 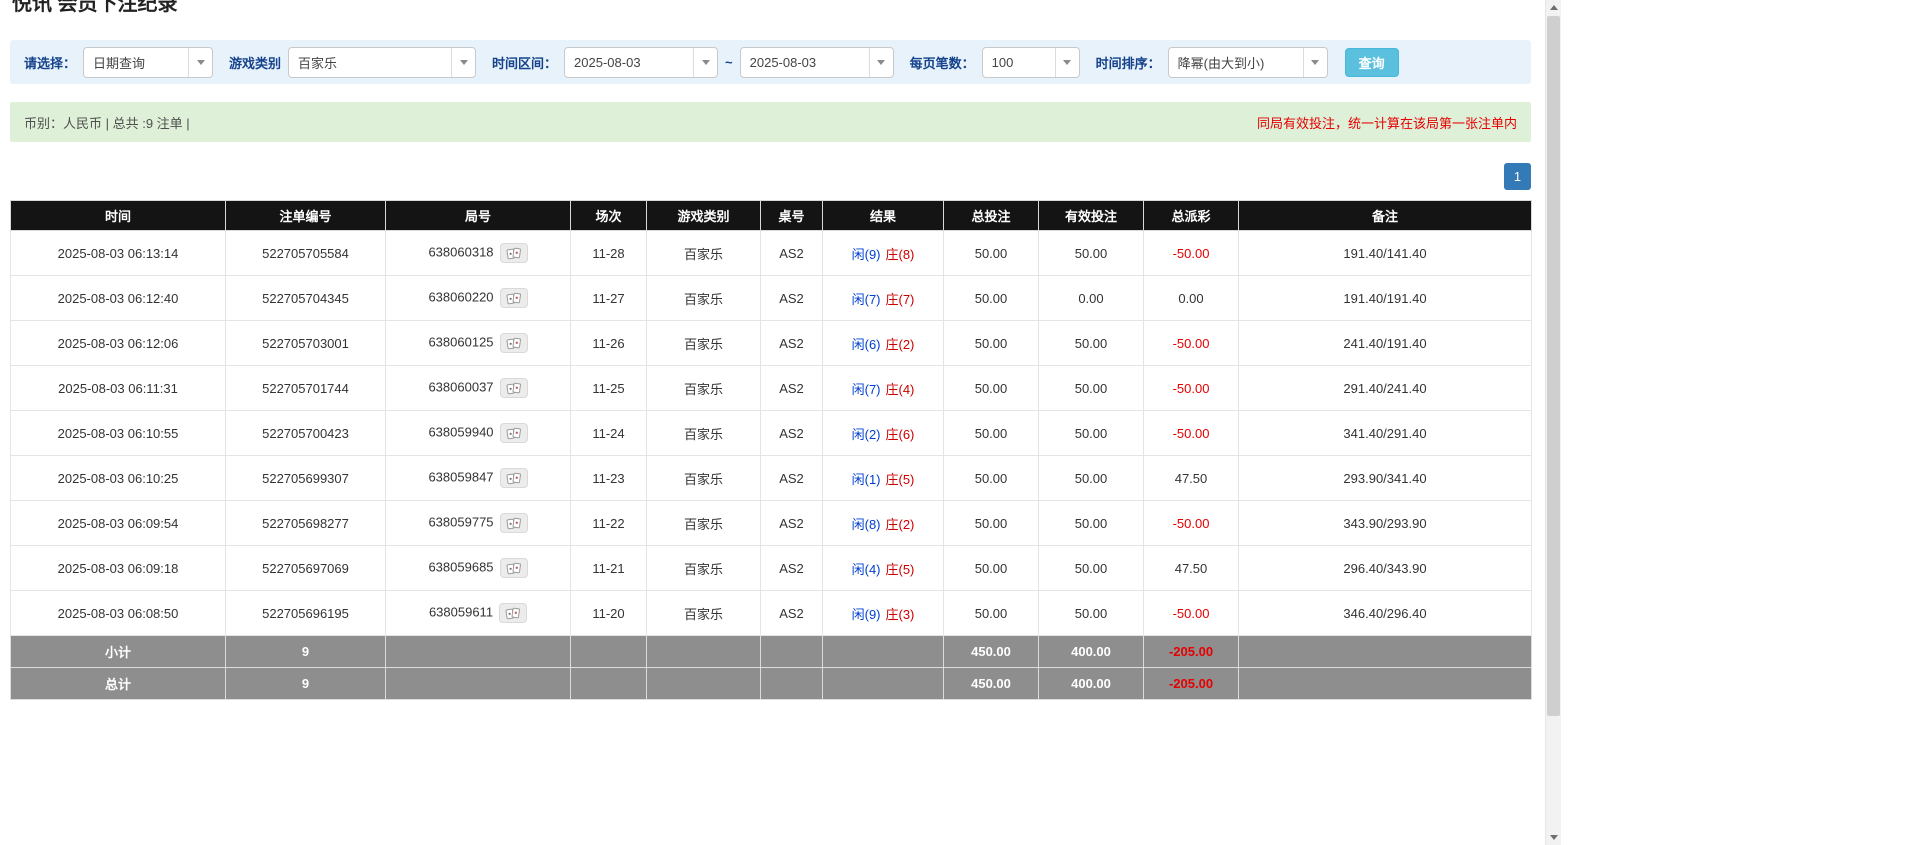 I want to click on date-to-select: 2025-08-03, so click(x=816, y=62).